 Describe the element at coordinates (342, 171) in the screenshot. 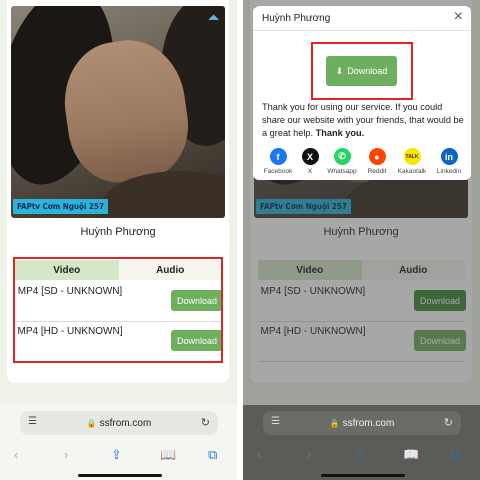

I see `share-label: Whatsapp` at that location.